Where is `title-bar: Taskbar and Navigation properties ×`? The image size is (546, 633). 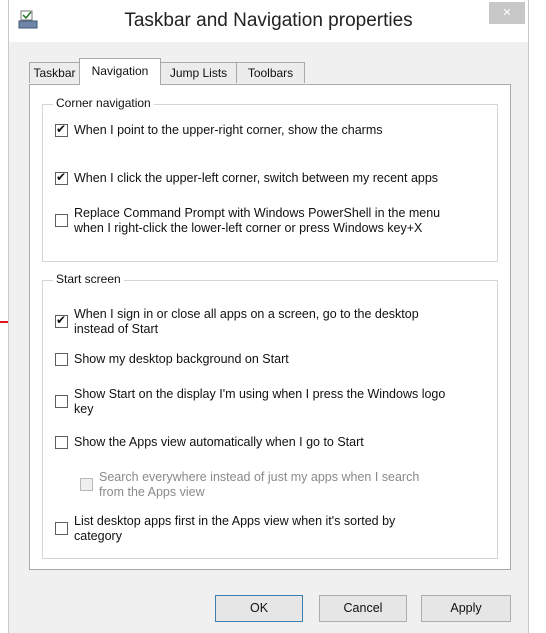 title-bar: Taskbar and Navigation properties × is located at coordinates (268, 21).